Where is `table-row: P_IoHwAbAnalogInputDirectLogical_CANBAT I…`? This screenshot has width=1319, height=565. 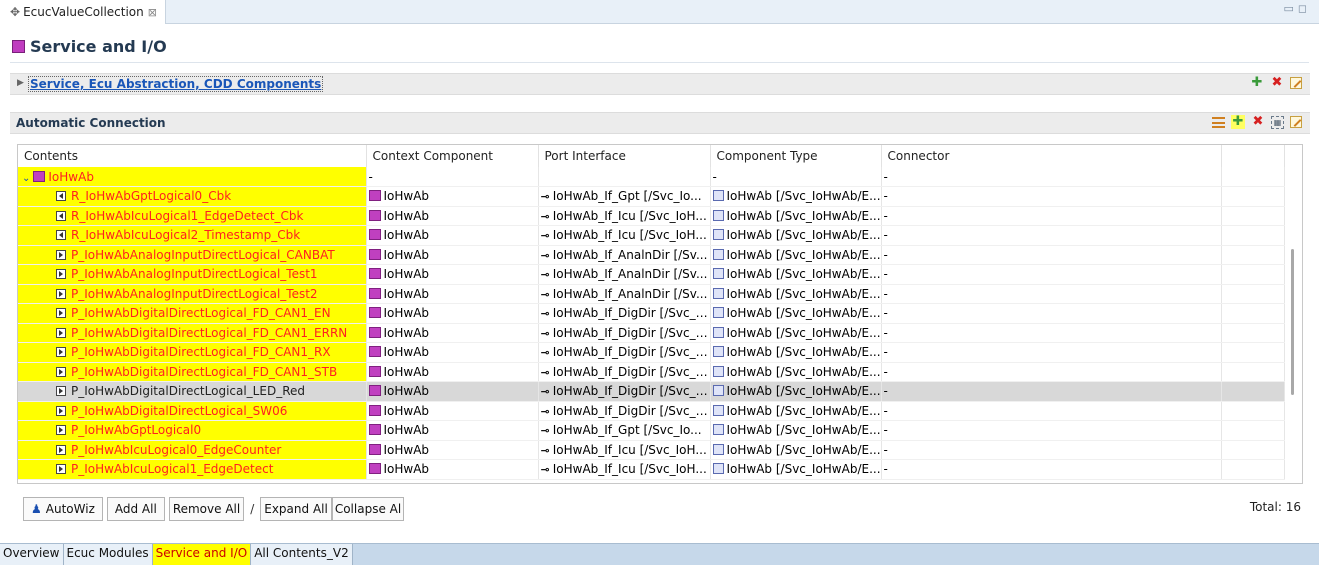
table-row: P_IoHwAbAnalogInputDirectLogical_CANBAT I… is located at coordinates (651, 255).